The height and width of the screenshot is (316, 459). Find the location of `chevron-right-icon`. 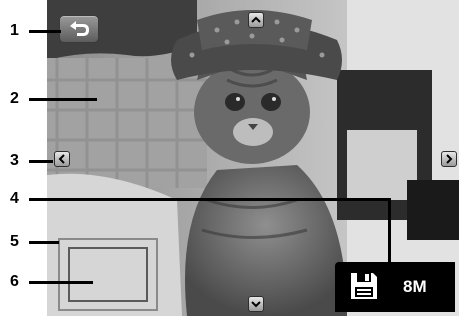

chevron-right-icon is located at coordinates (449, 159).